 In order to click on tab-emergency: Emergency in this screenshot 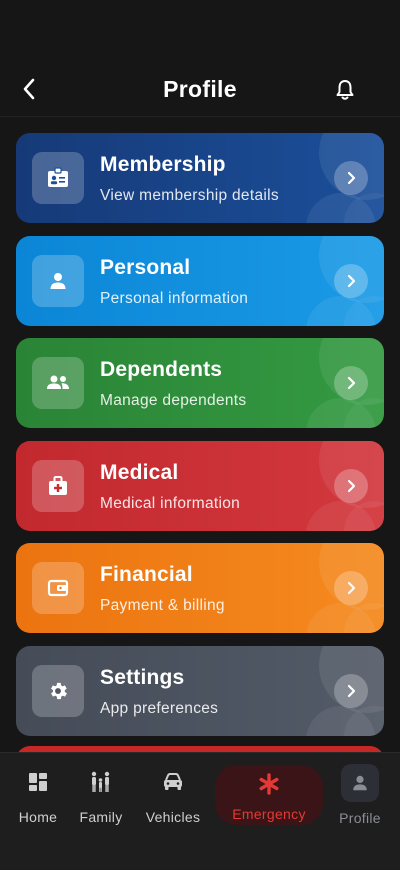, I will do `click(269, 795)`.